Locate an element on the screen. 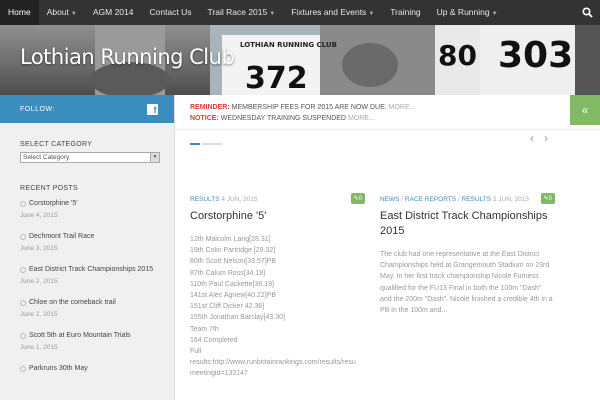  post-title: East District Track Championships 2015 is located at coordinates (467, 224).